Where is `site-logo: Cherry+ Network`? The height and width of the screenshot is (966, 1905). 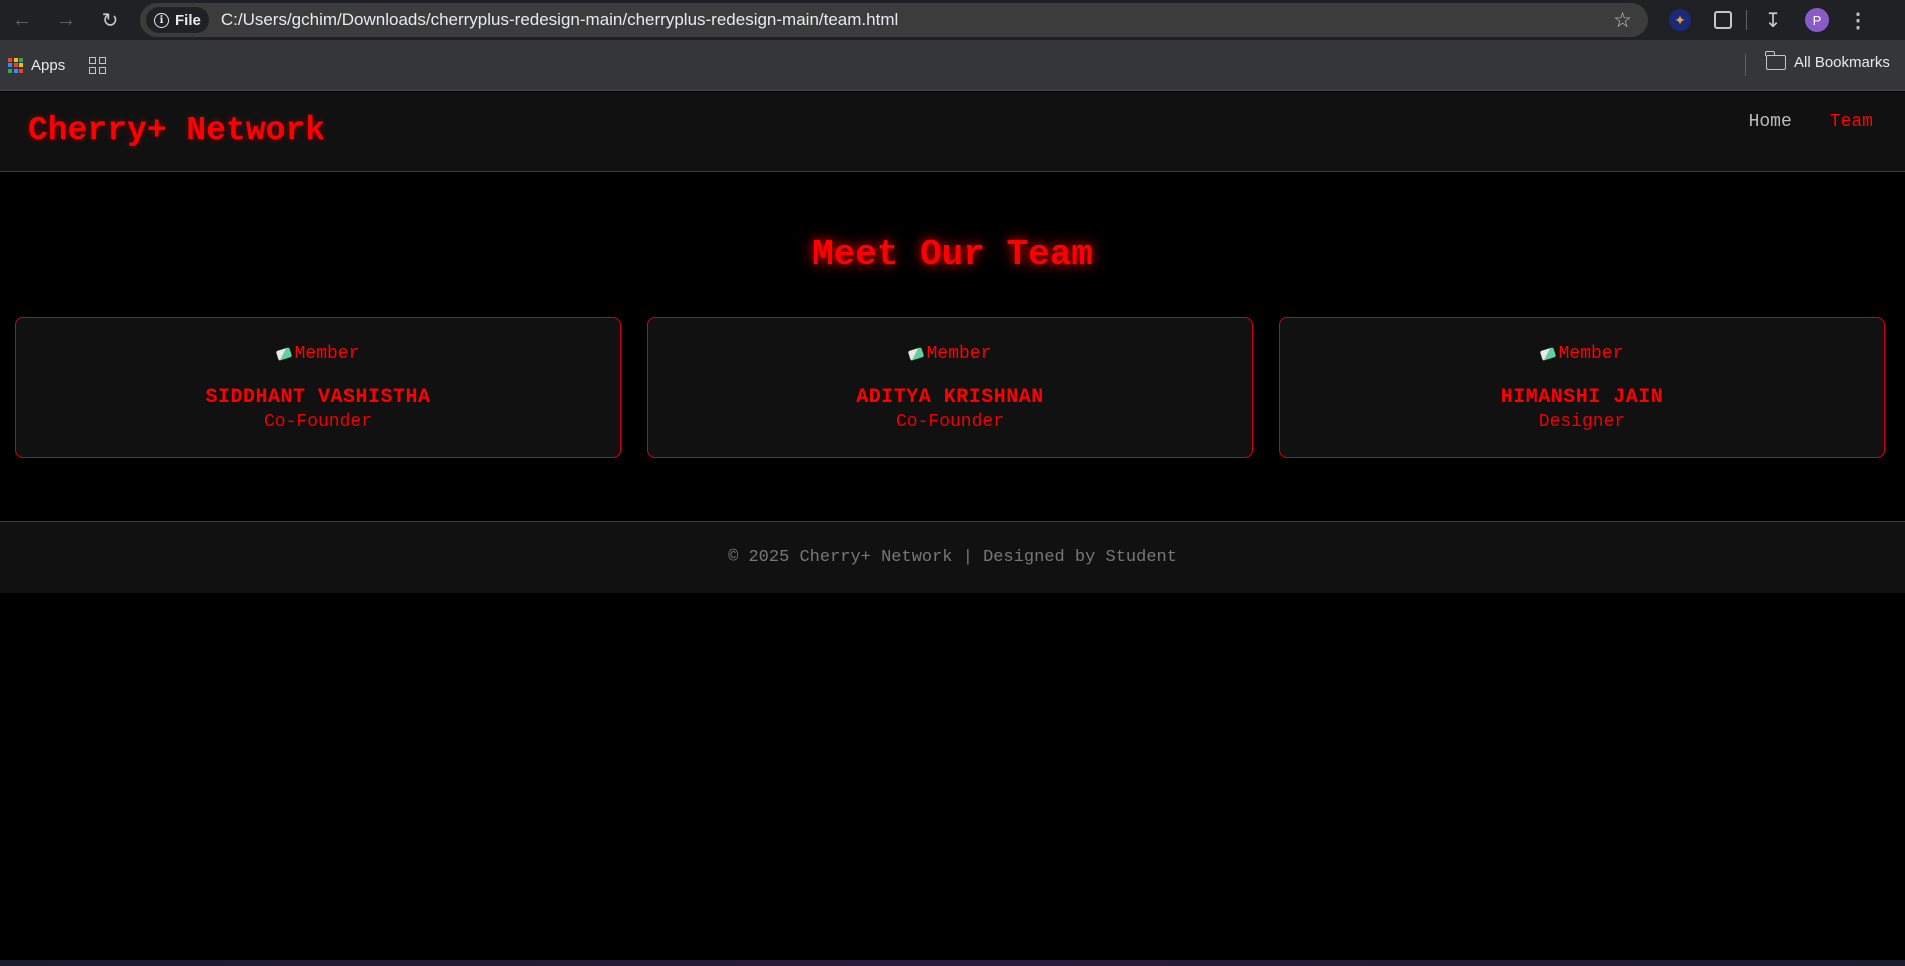
site-logo: Cherry+ Network is located at coordinates (176, 130).